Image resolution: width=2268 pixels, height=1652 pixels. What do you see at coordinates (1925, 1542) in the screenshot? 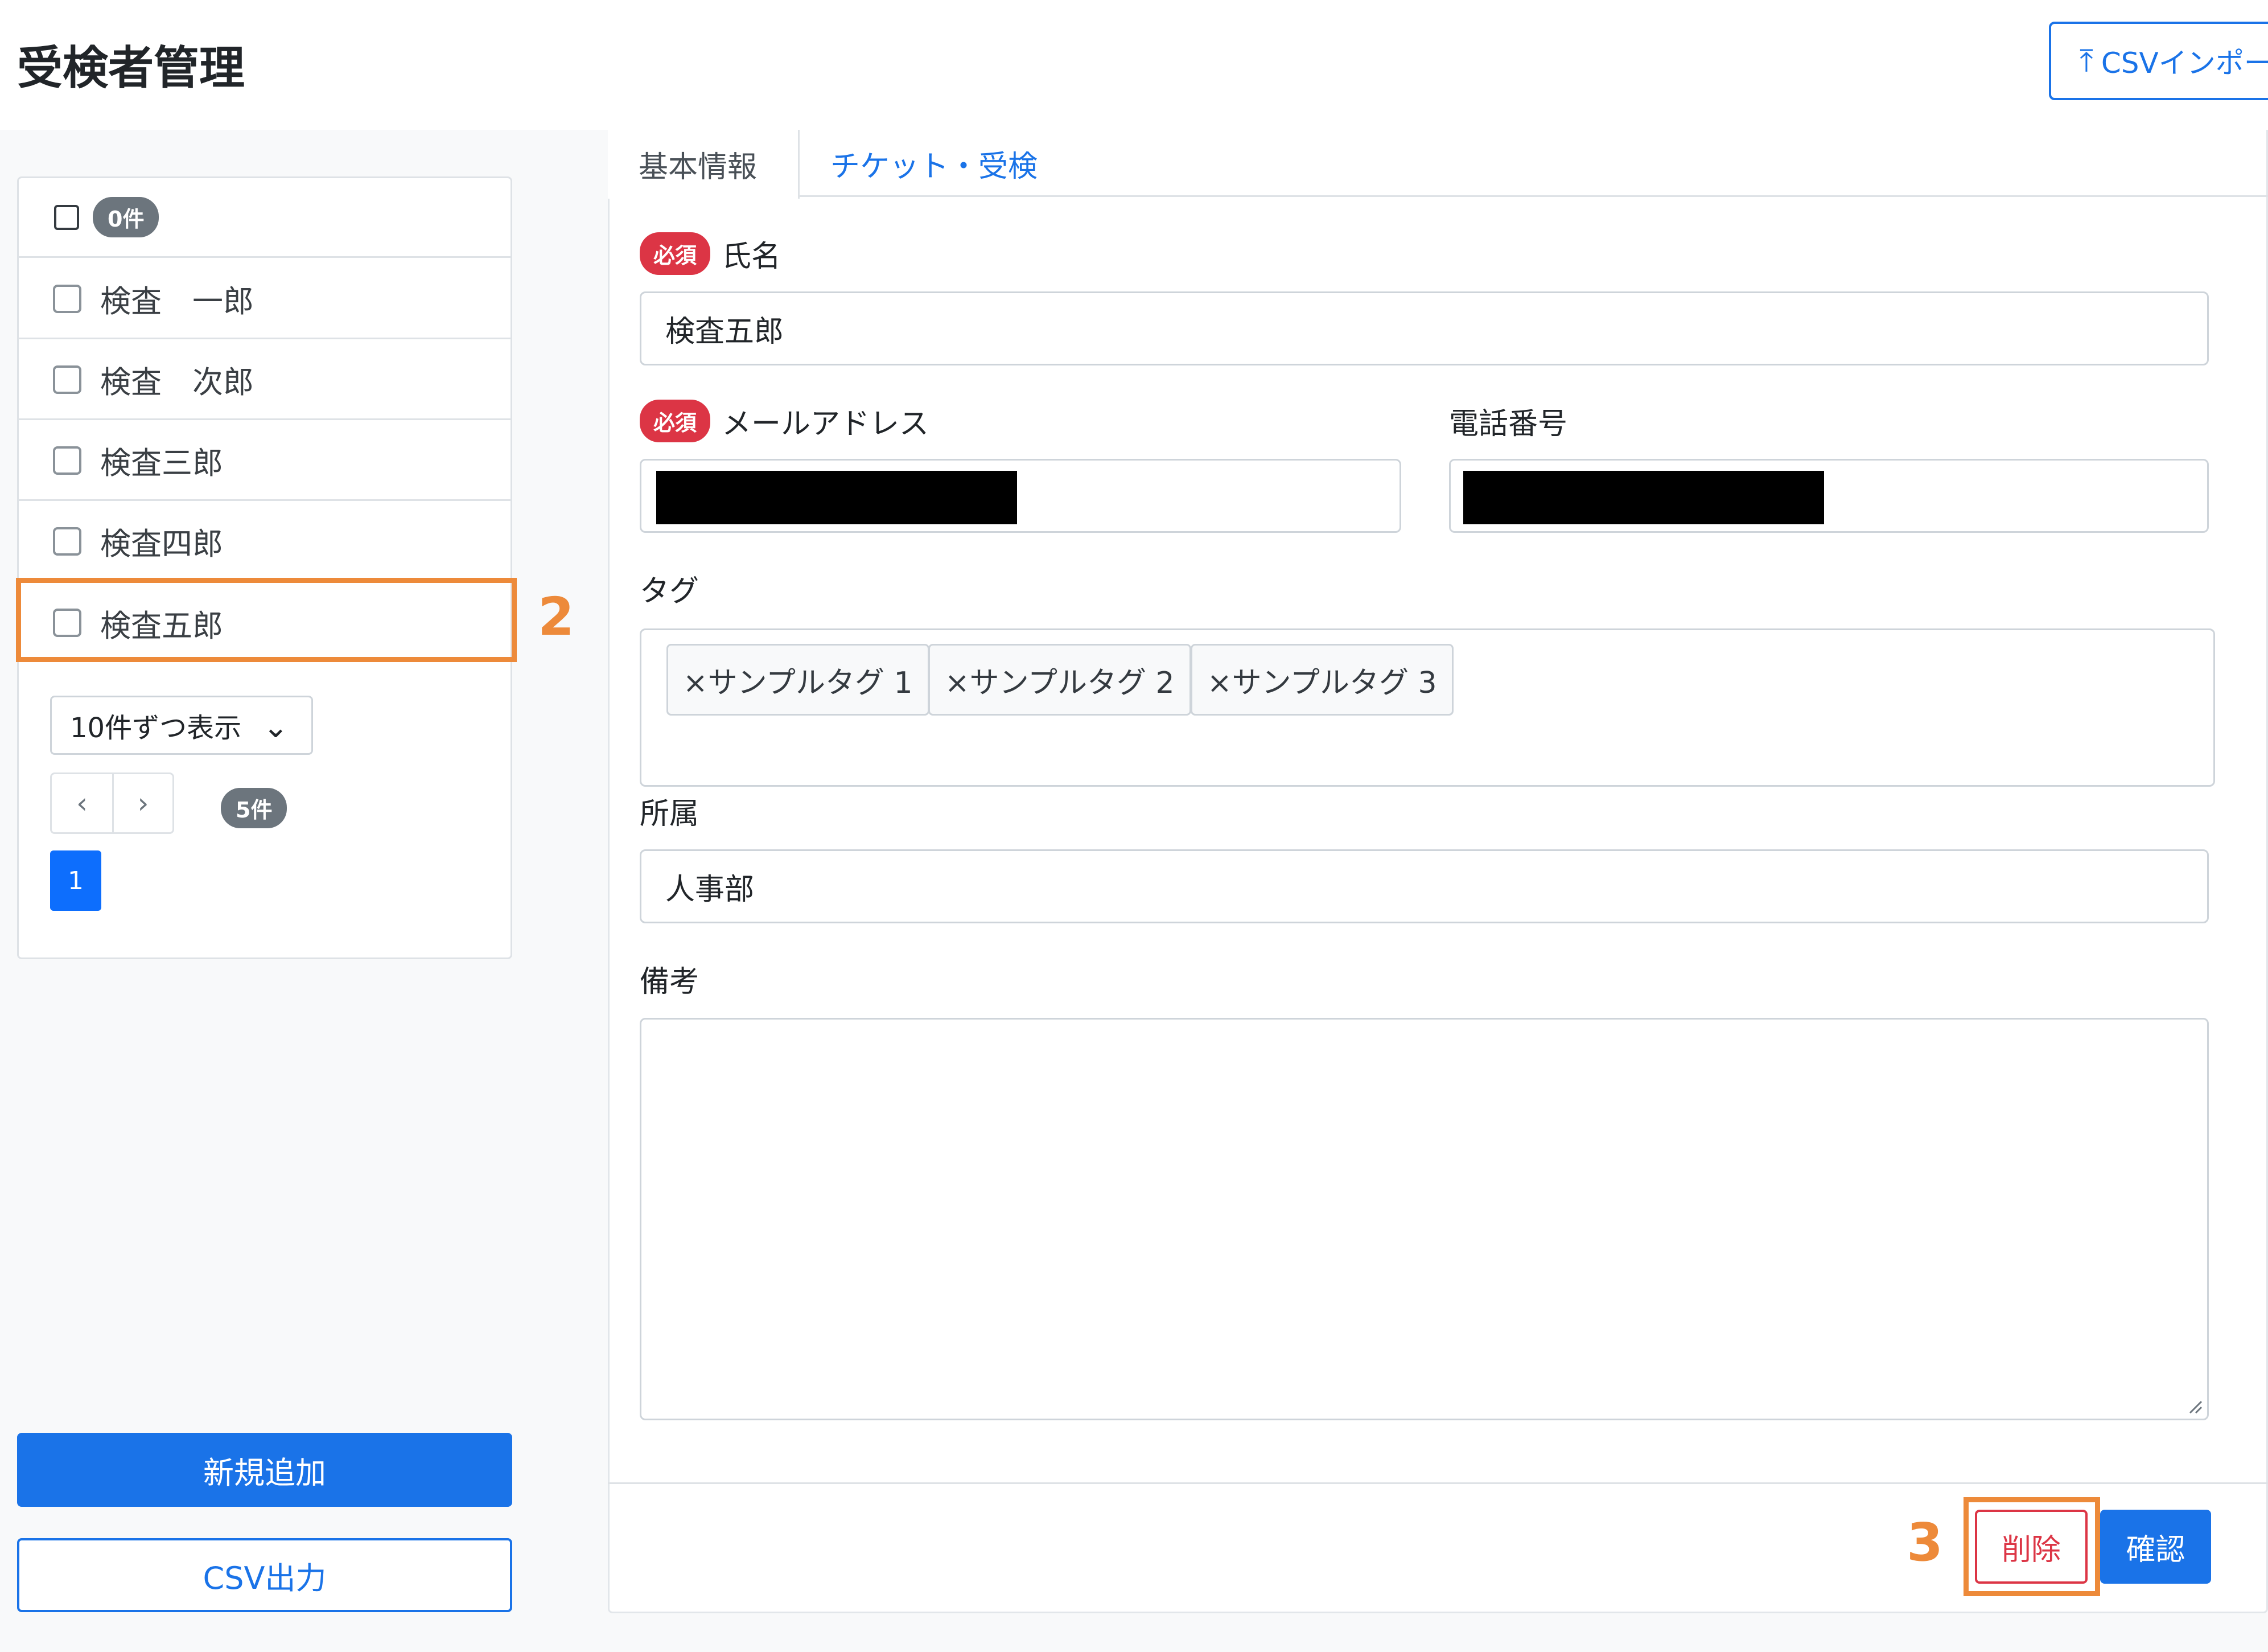
I see `step-3-number: 3` at bounding box center [1925, 1542].